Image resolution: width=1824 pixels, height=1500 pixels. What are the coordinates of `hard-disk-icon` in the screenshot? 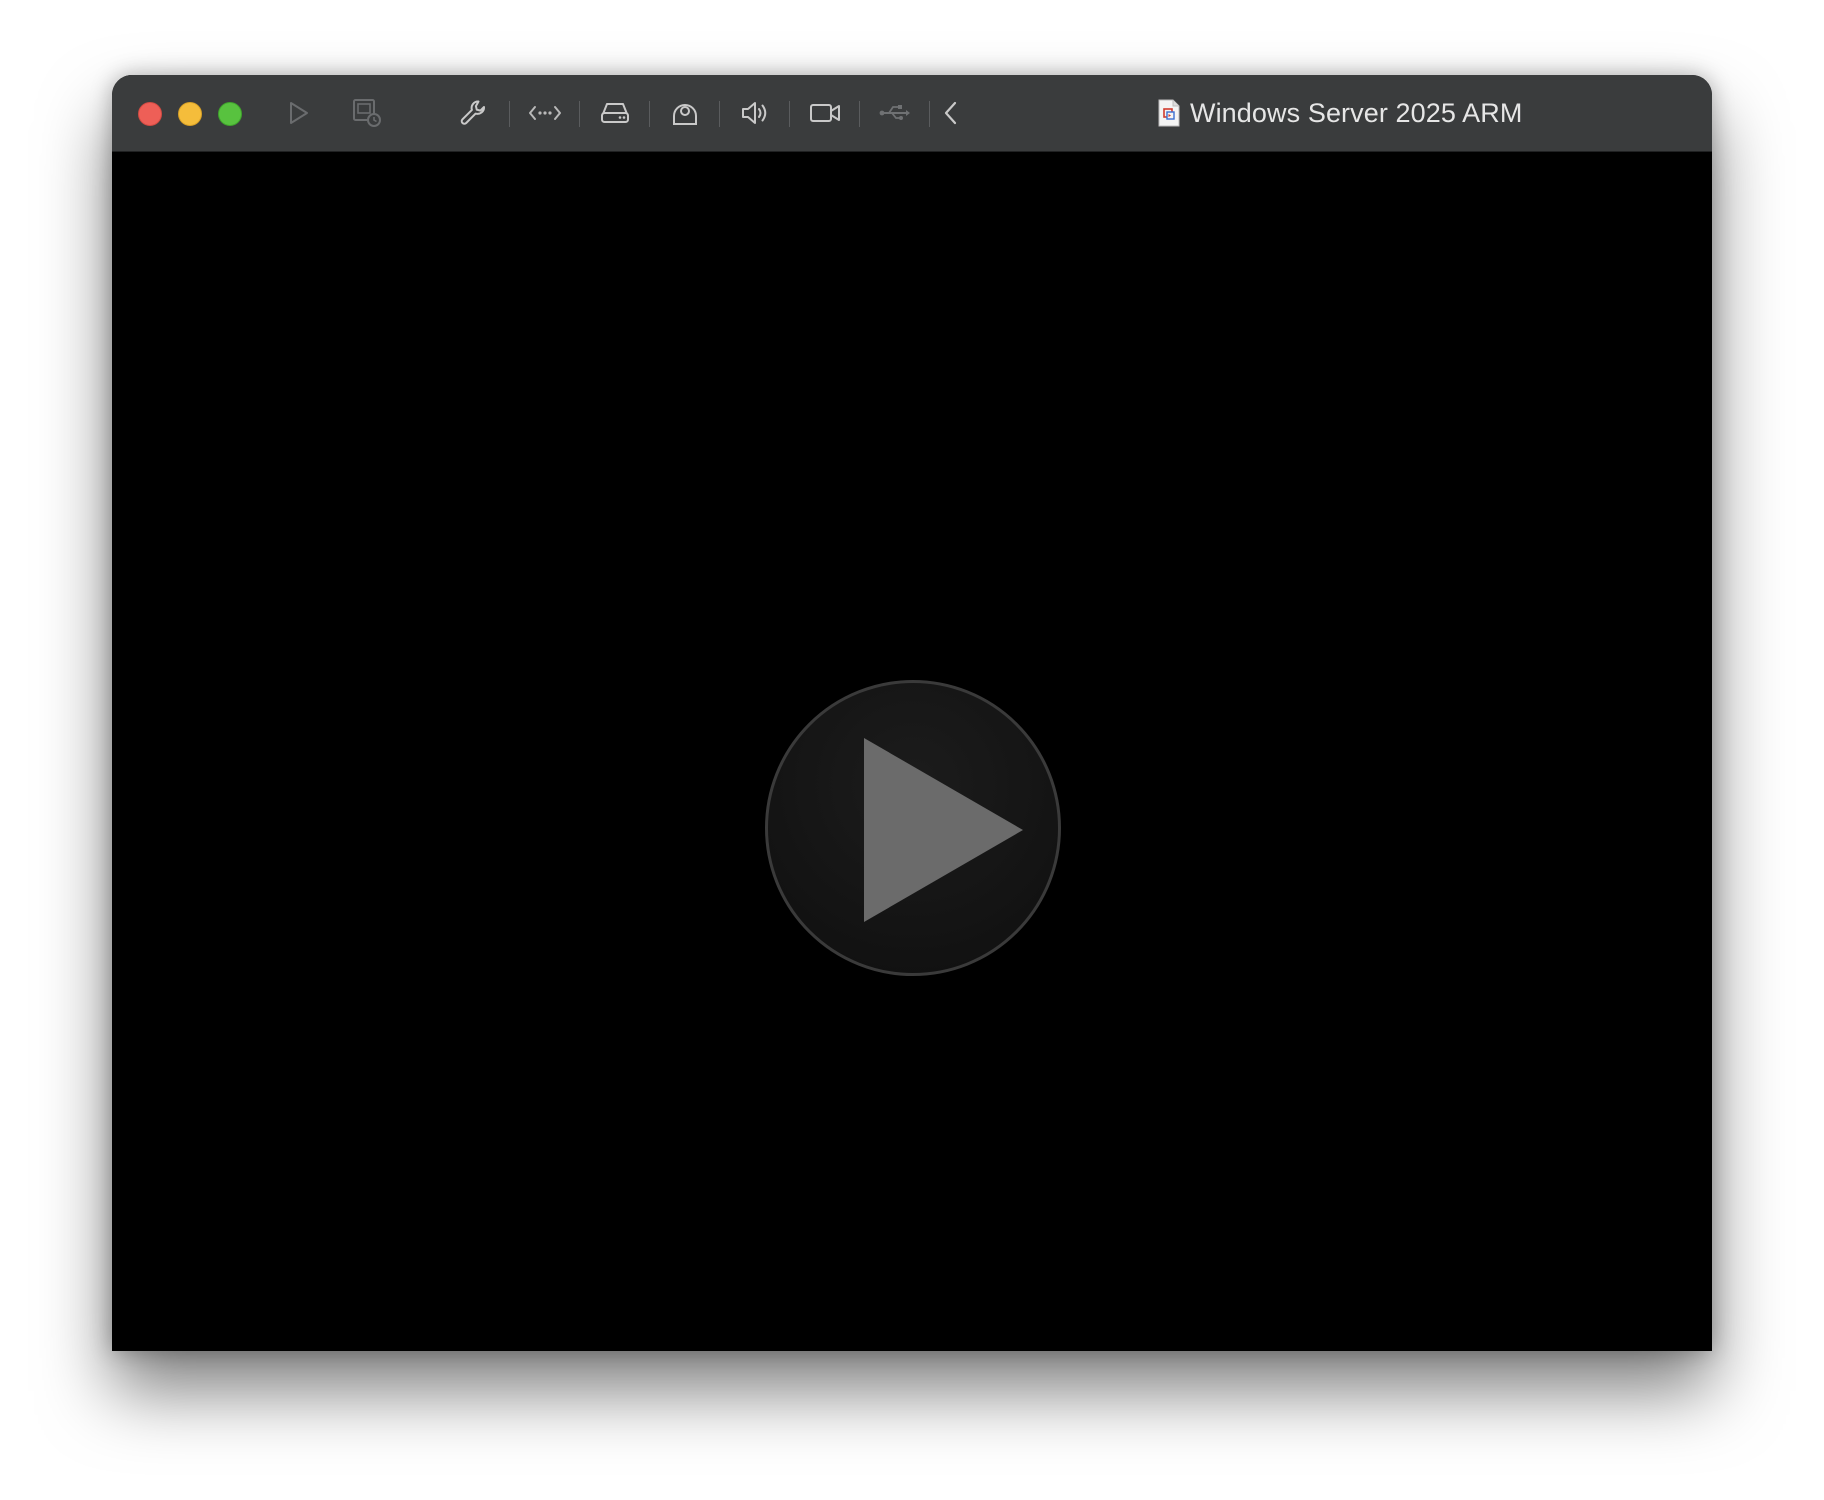 It's located at (615, 113).